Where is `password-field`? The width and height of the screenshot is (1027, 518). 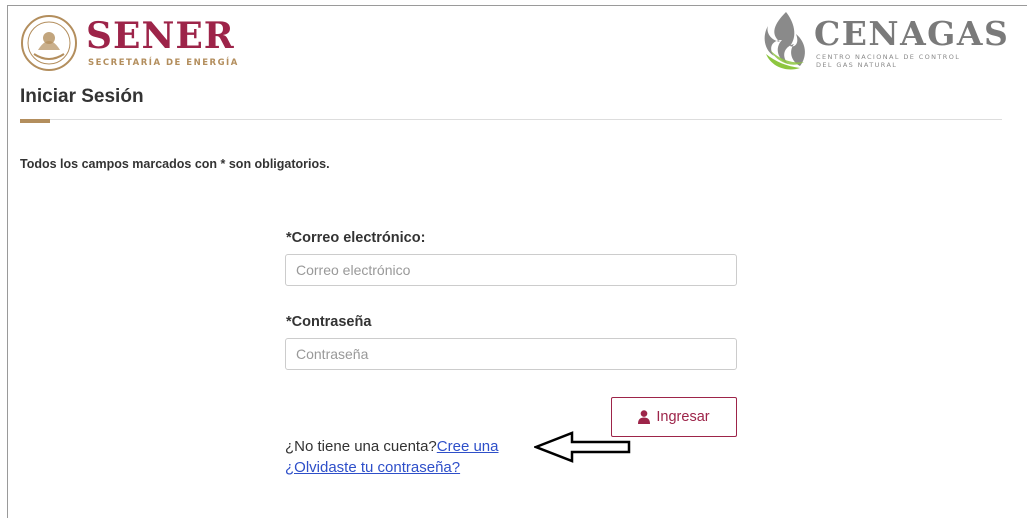
password-field is located at coordinates (511, 354).